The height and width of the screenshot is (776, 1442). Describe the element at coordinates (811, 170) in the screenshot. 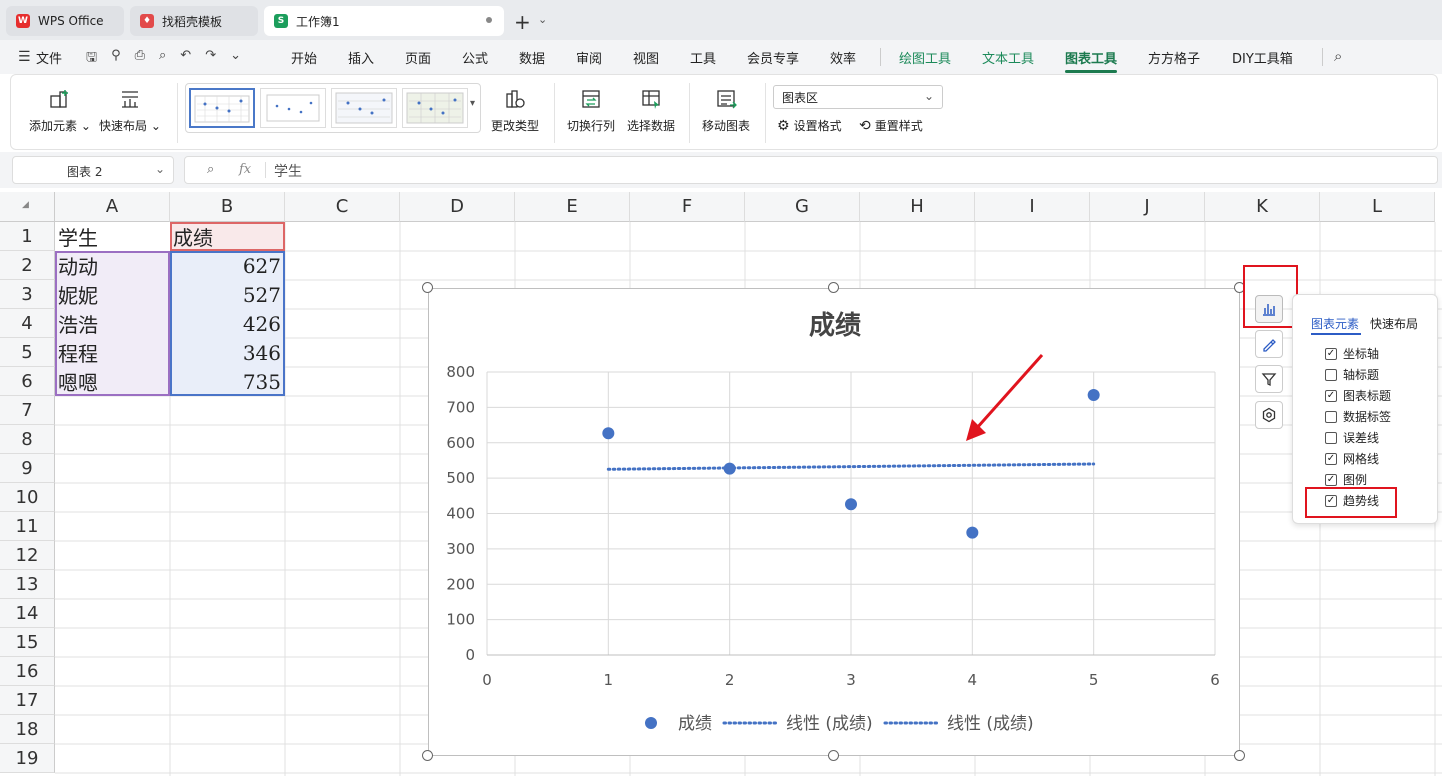

I see `formula-input: ⌕ fx 学生` at that location.